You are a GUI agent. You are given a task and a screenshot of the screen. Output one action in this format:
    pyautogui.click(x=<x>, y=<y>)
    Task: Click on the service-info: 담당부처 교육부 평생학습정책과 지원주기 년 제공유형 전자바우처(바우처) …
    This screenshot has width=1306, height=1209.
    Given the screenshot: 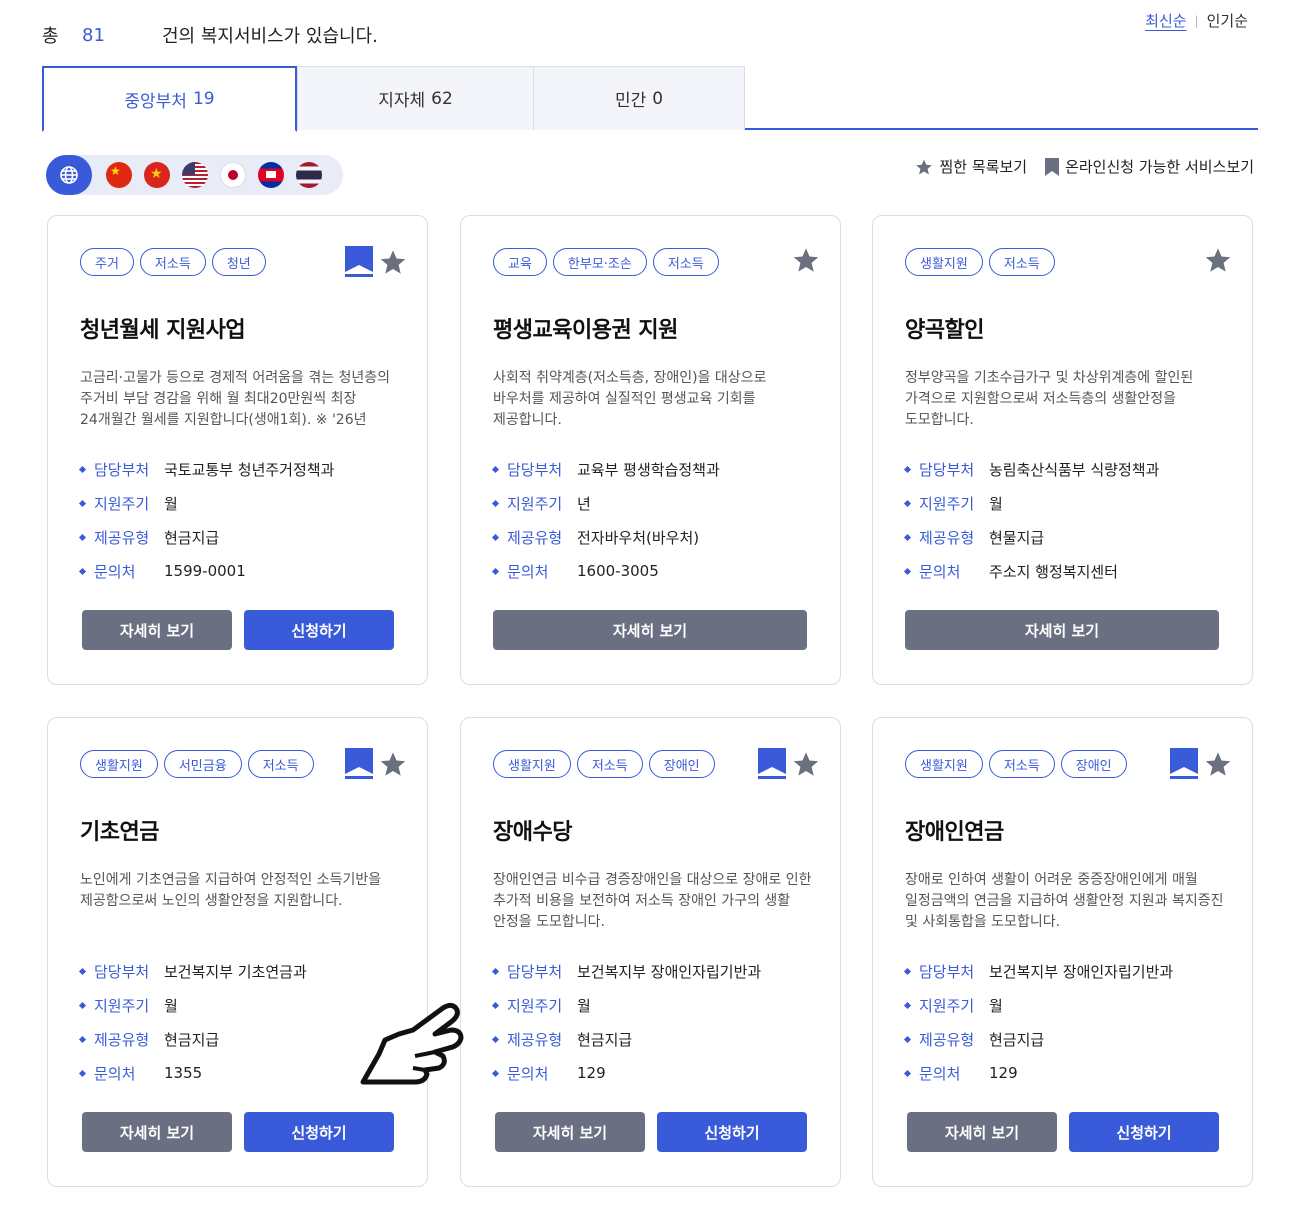 What is the action you would take?
    pyautogui.click(x=605, y=520)
    